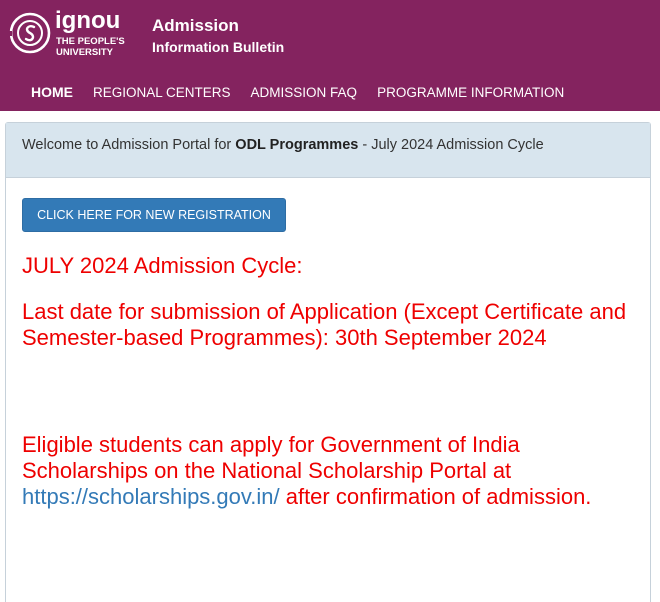 The height and width of the screenshot is (602, 660). I want to click on scholarship-suffix: after confirmation of admission., so click(435, 496).